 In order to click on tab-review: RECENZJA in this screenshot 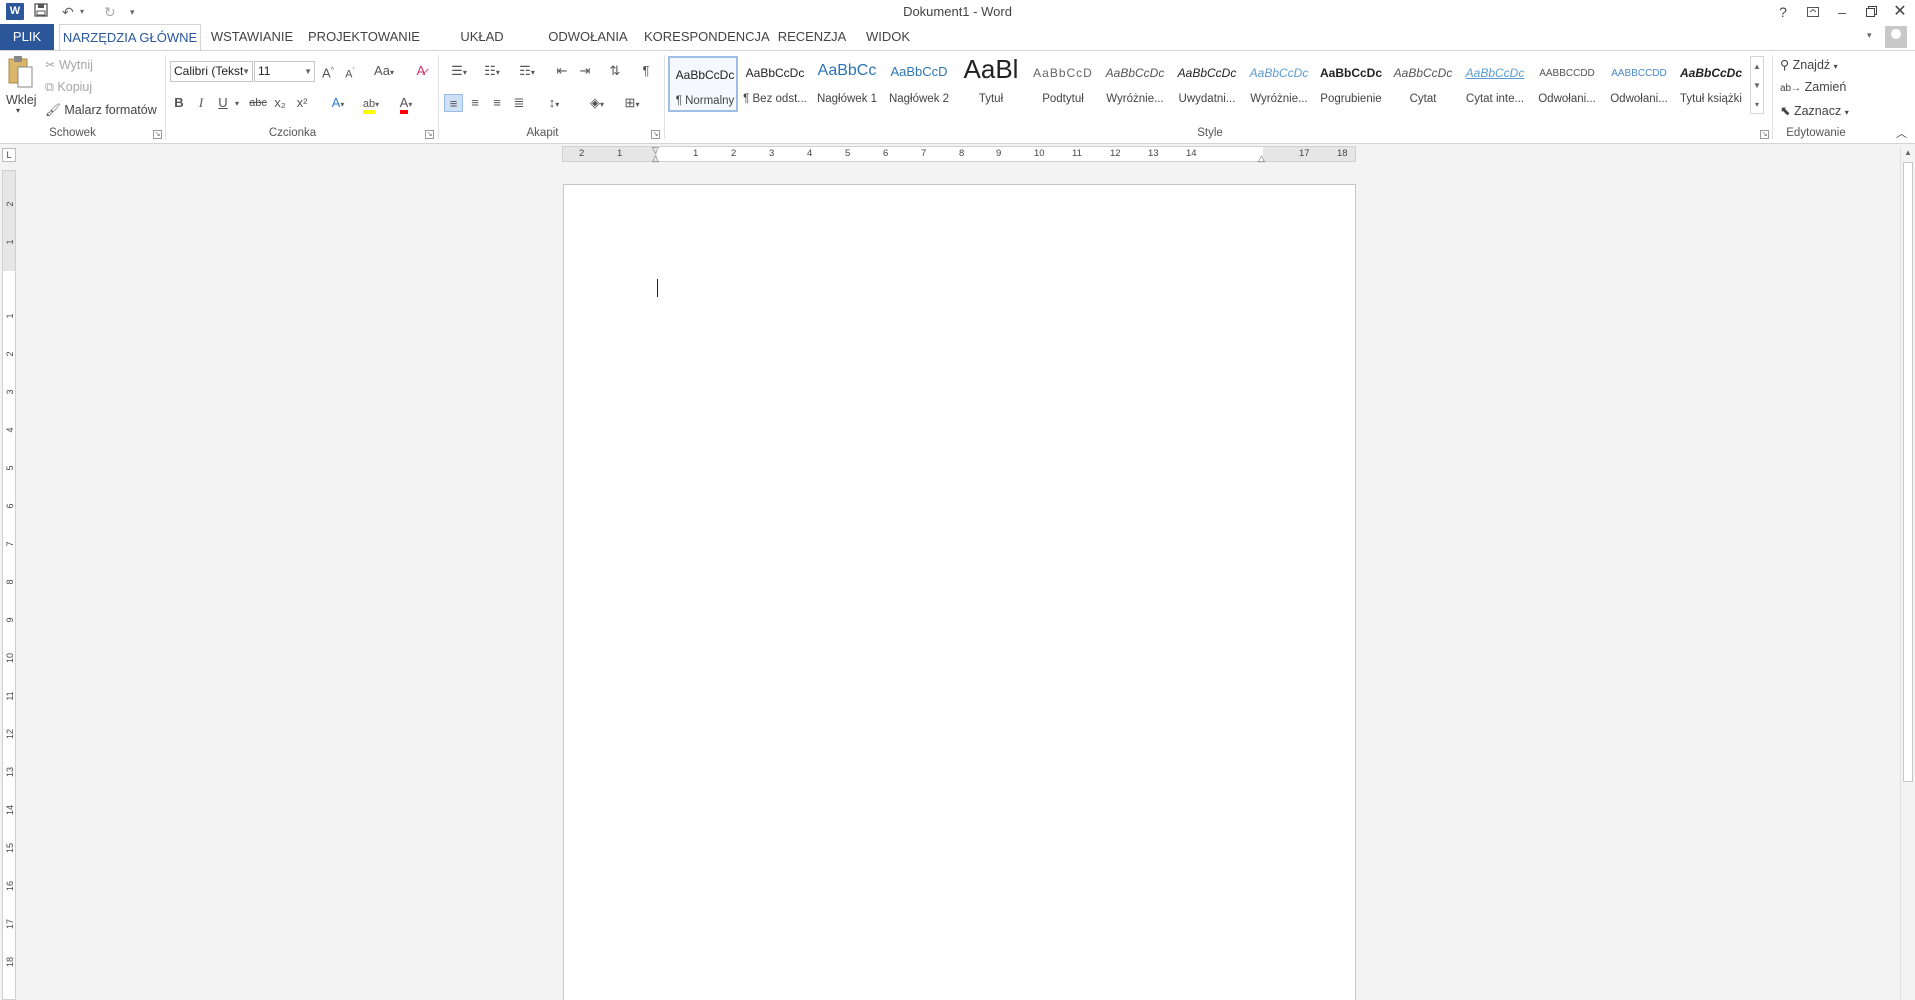, I will do `click(812, 37)`.